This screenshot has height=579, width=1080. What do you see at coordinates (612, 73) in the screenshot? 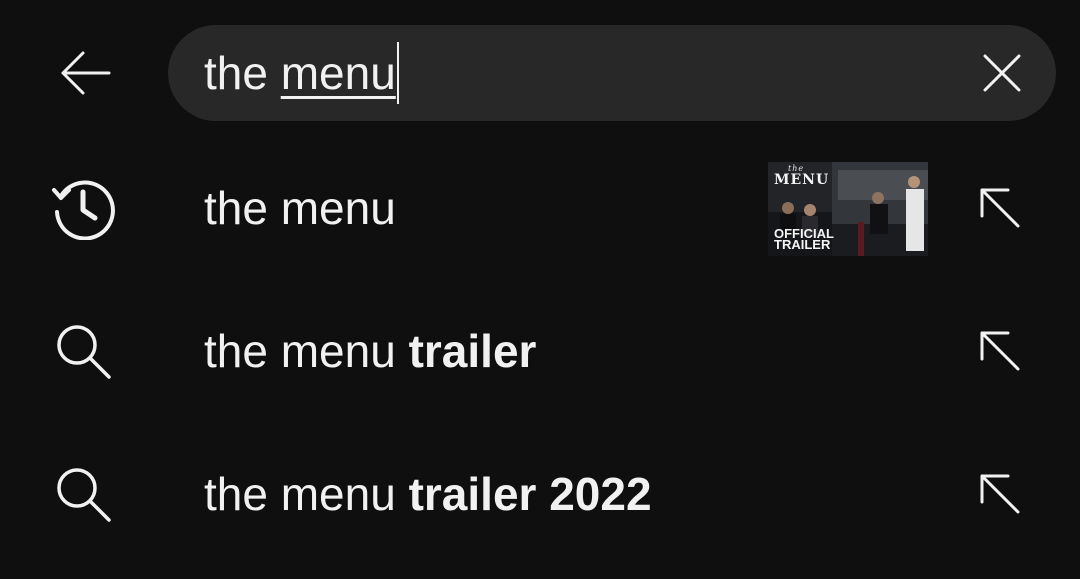
I see `search-field: the menu` at bounding box center [612, 73].